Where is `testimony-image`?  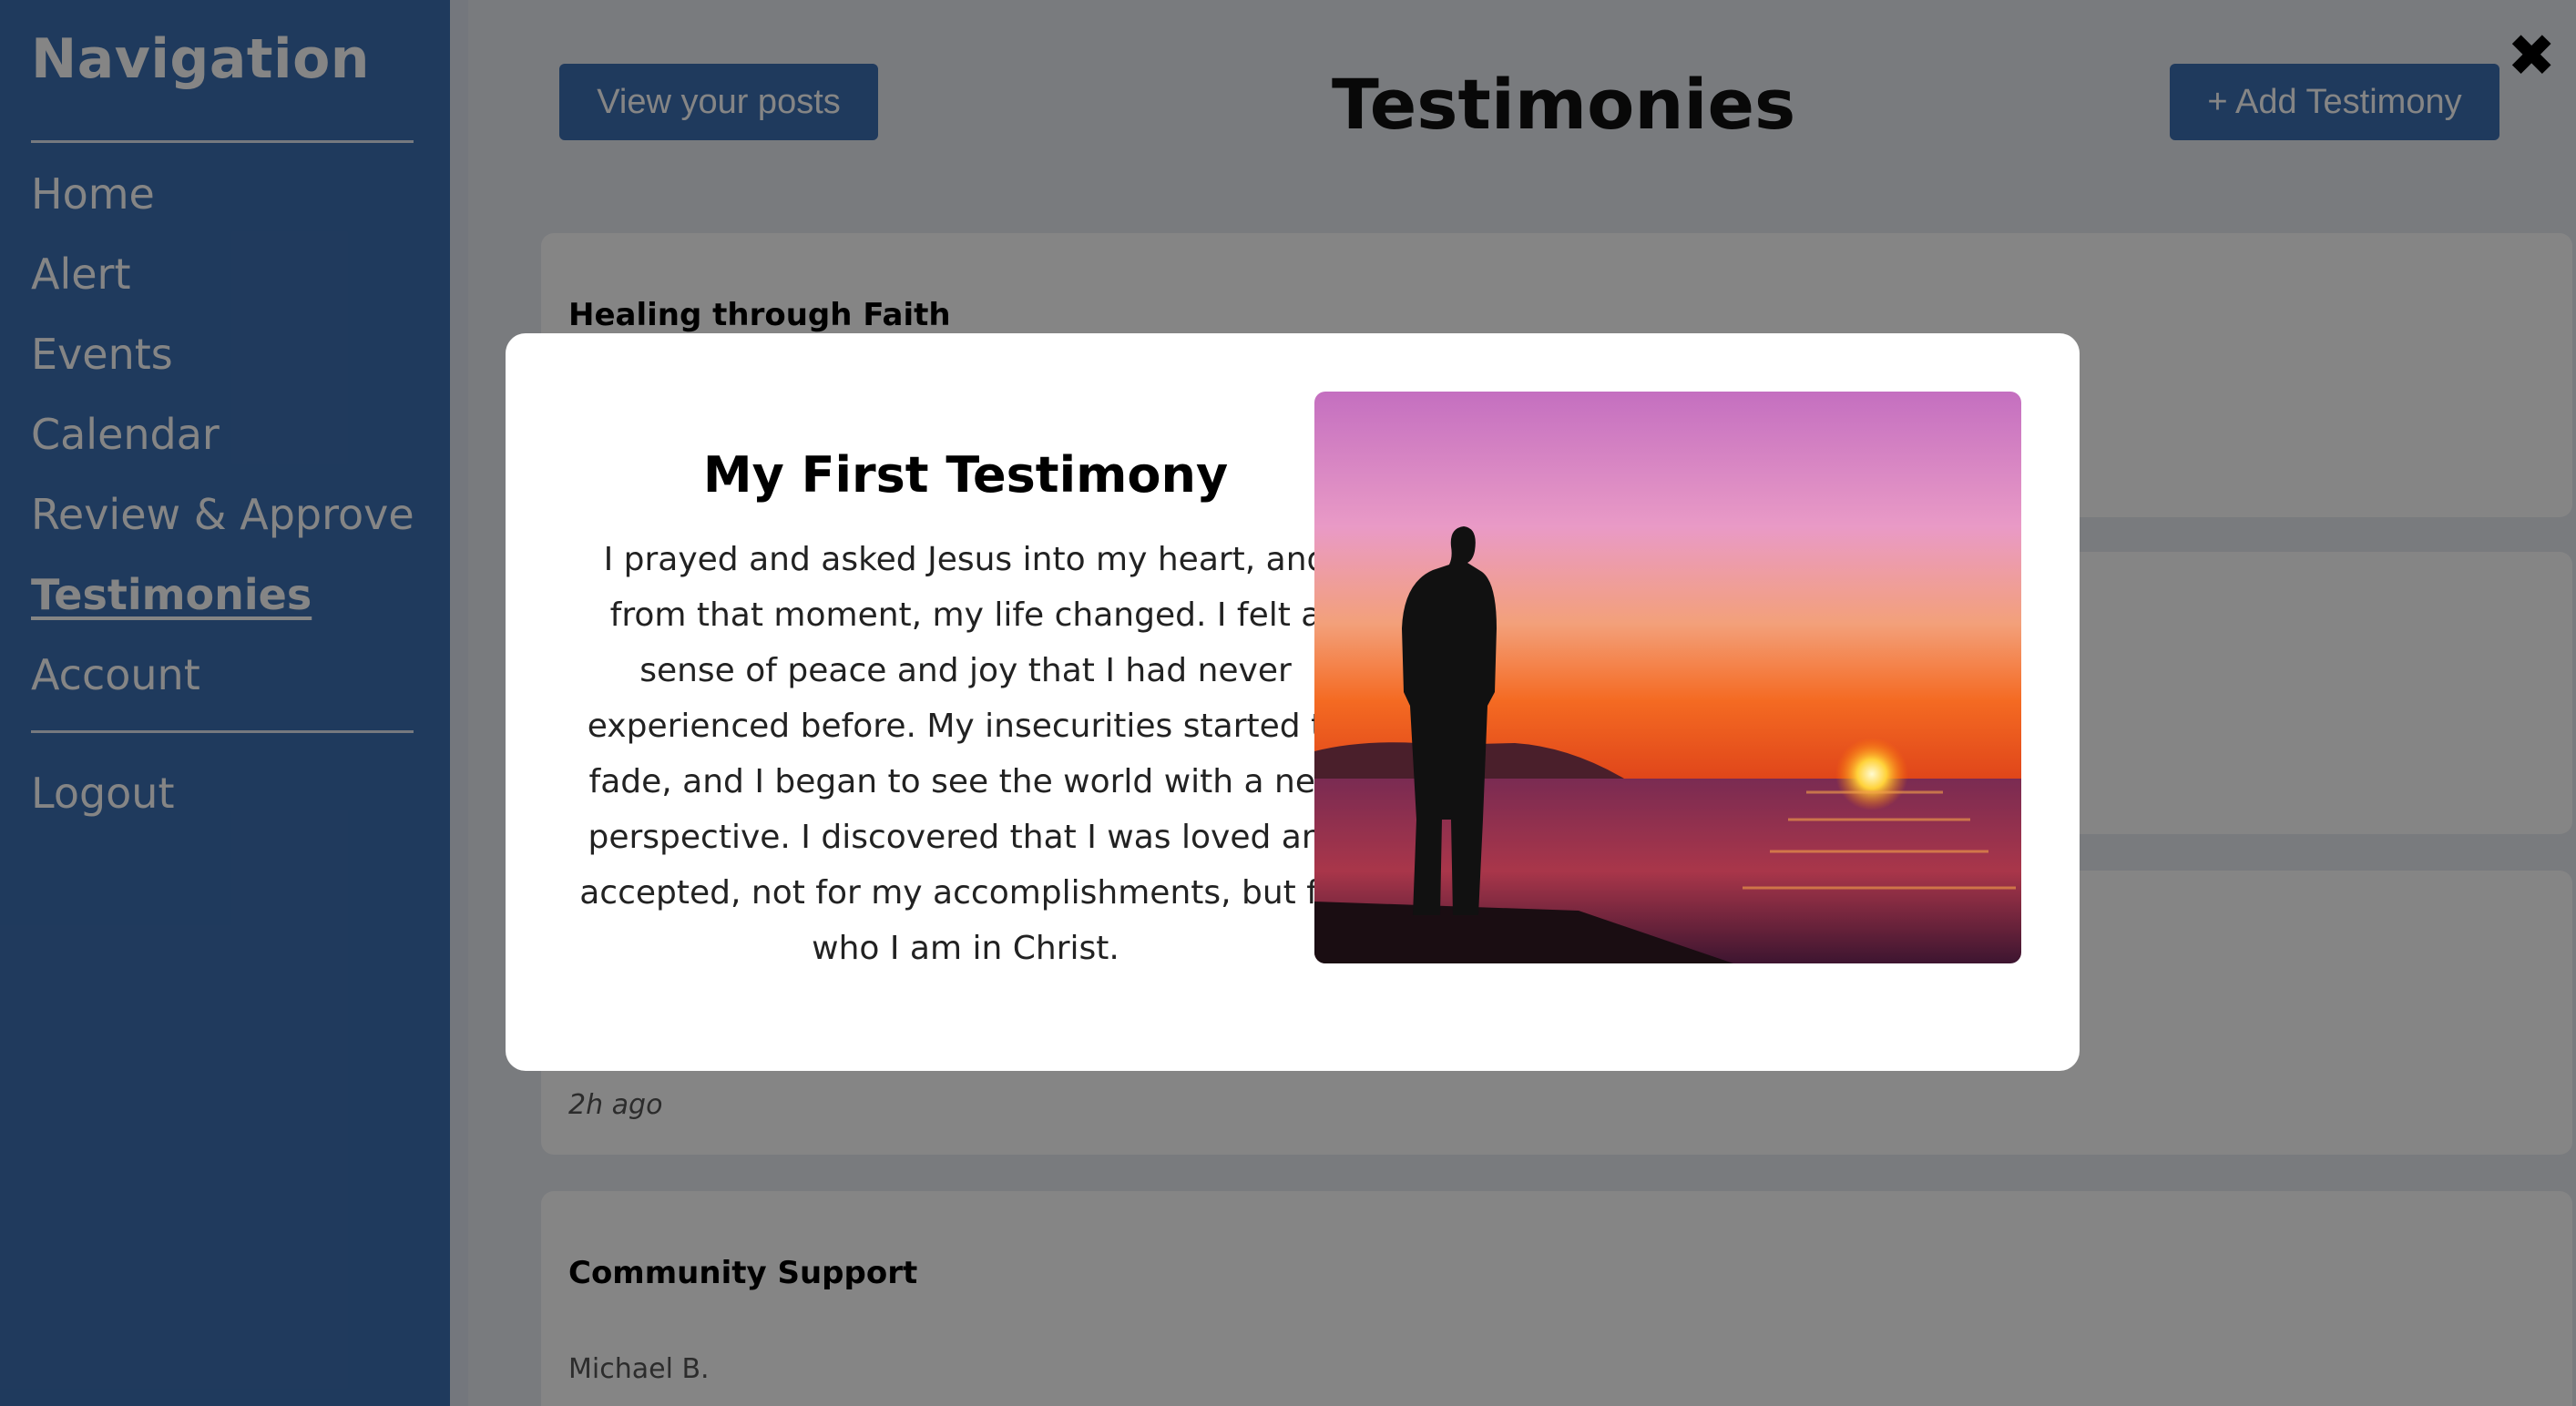
testimony-image is located at coordinates (1667, 677).